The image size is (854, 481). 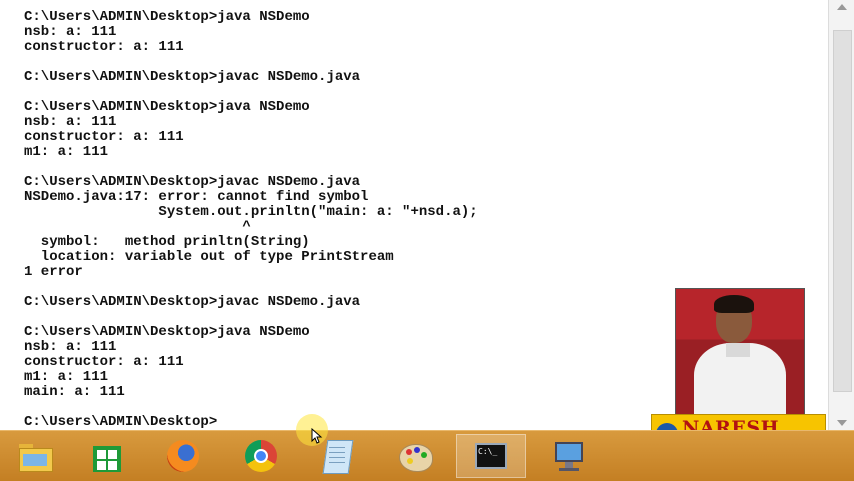 What do you see at coordinates (74, 392) in the screenshot?
I see `console-line: main: a: 111` at bounding box center [74, 392].